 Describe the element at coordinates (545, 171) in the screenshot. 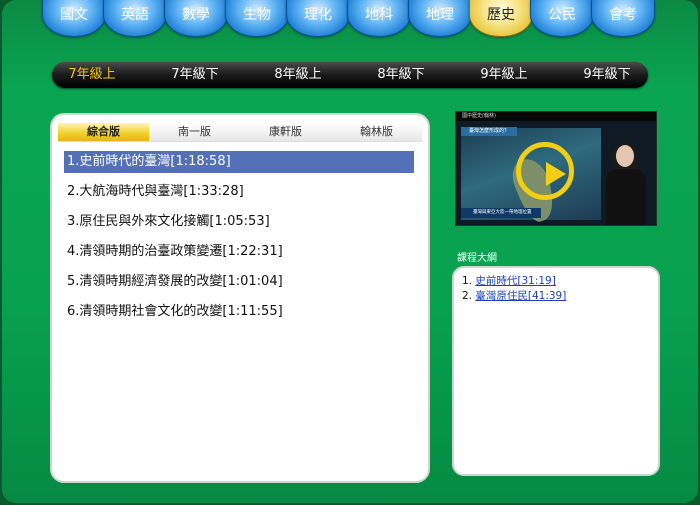

I see `play-icon` at that location.